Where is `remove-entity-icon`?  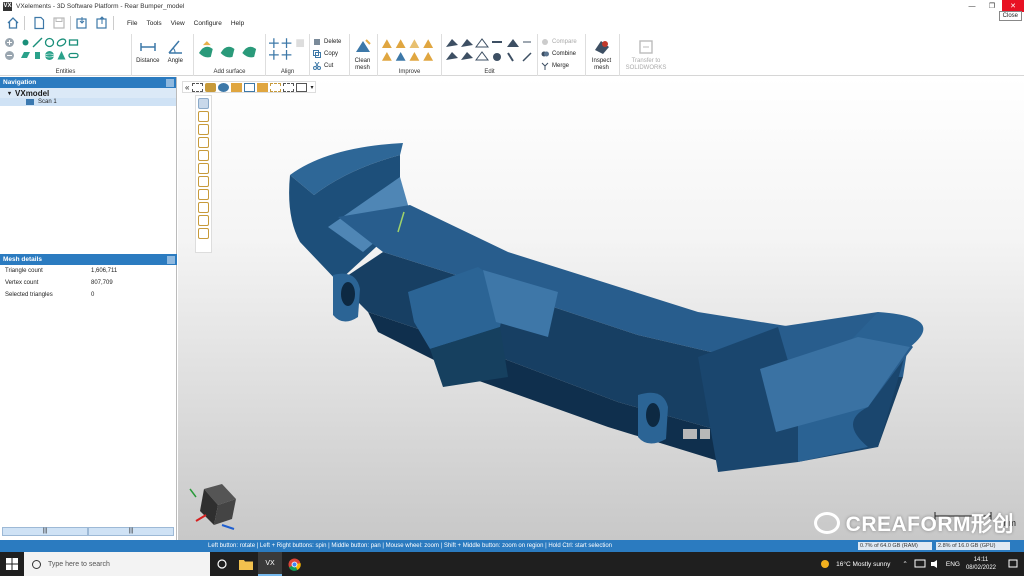
remove-entity-icon is located at coordinates (9, 55).